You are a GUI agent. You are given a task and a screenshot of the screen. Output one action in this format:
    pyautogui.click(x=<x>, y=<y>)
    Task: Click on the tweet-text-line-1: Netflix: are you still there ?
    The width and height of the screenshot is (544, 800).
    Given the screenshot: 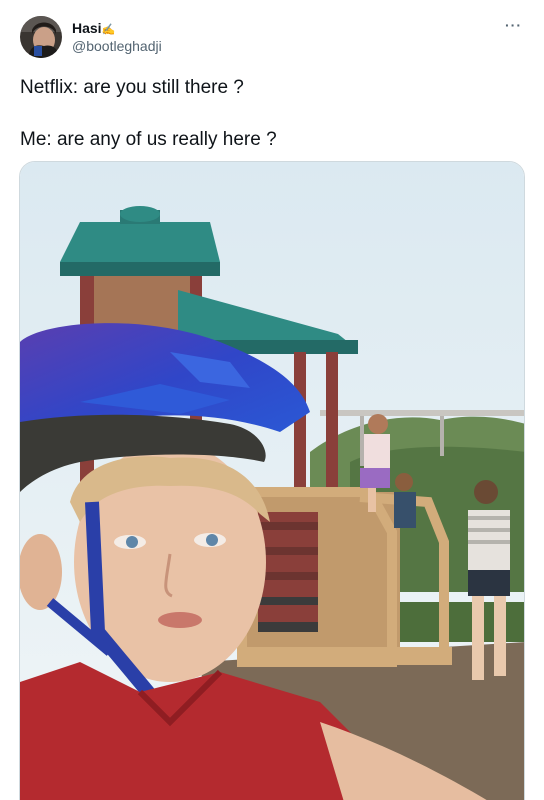 What is the action you would take?
    pyautogui.click(x=132, y=87)
    